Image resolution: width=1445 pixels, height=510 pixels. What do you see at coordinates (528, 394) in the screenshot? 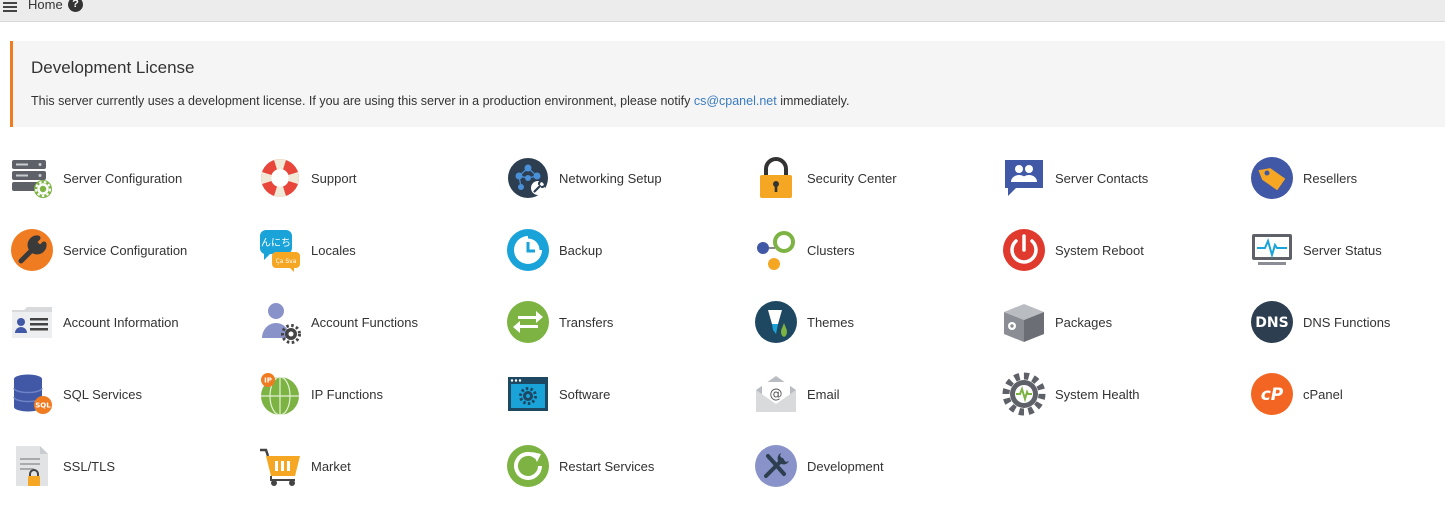
I see `software-window-icon` at bounding box center [528, 394].